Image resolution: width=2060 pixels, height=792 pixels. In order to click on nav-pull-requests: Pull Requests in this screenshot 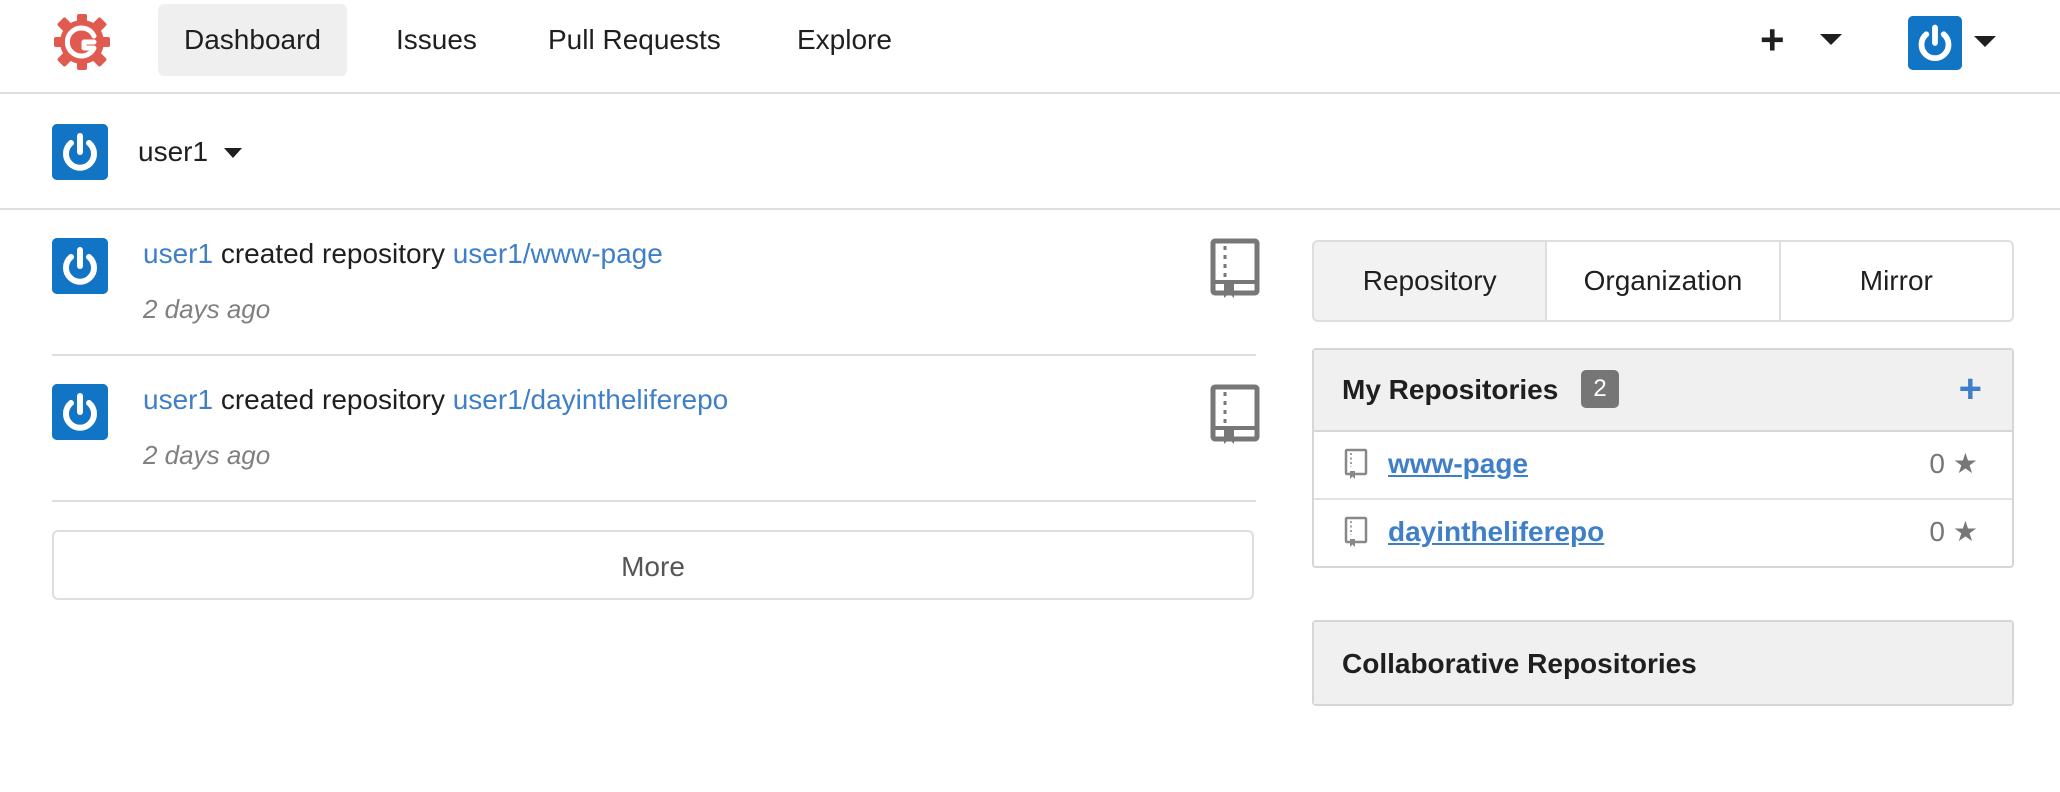, I will do `click(634, 40)`.